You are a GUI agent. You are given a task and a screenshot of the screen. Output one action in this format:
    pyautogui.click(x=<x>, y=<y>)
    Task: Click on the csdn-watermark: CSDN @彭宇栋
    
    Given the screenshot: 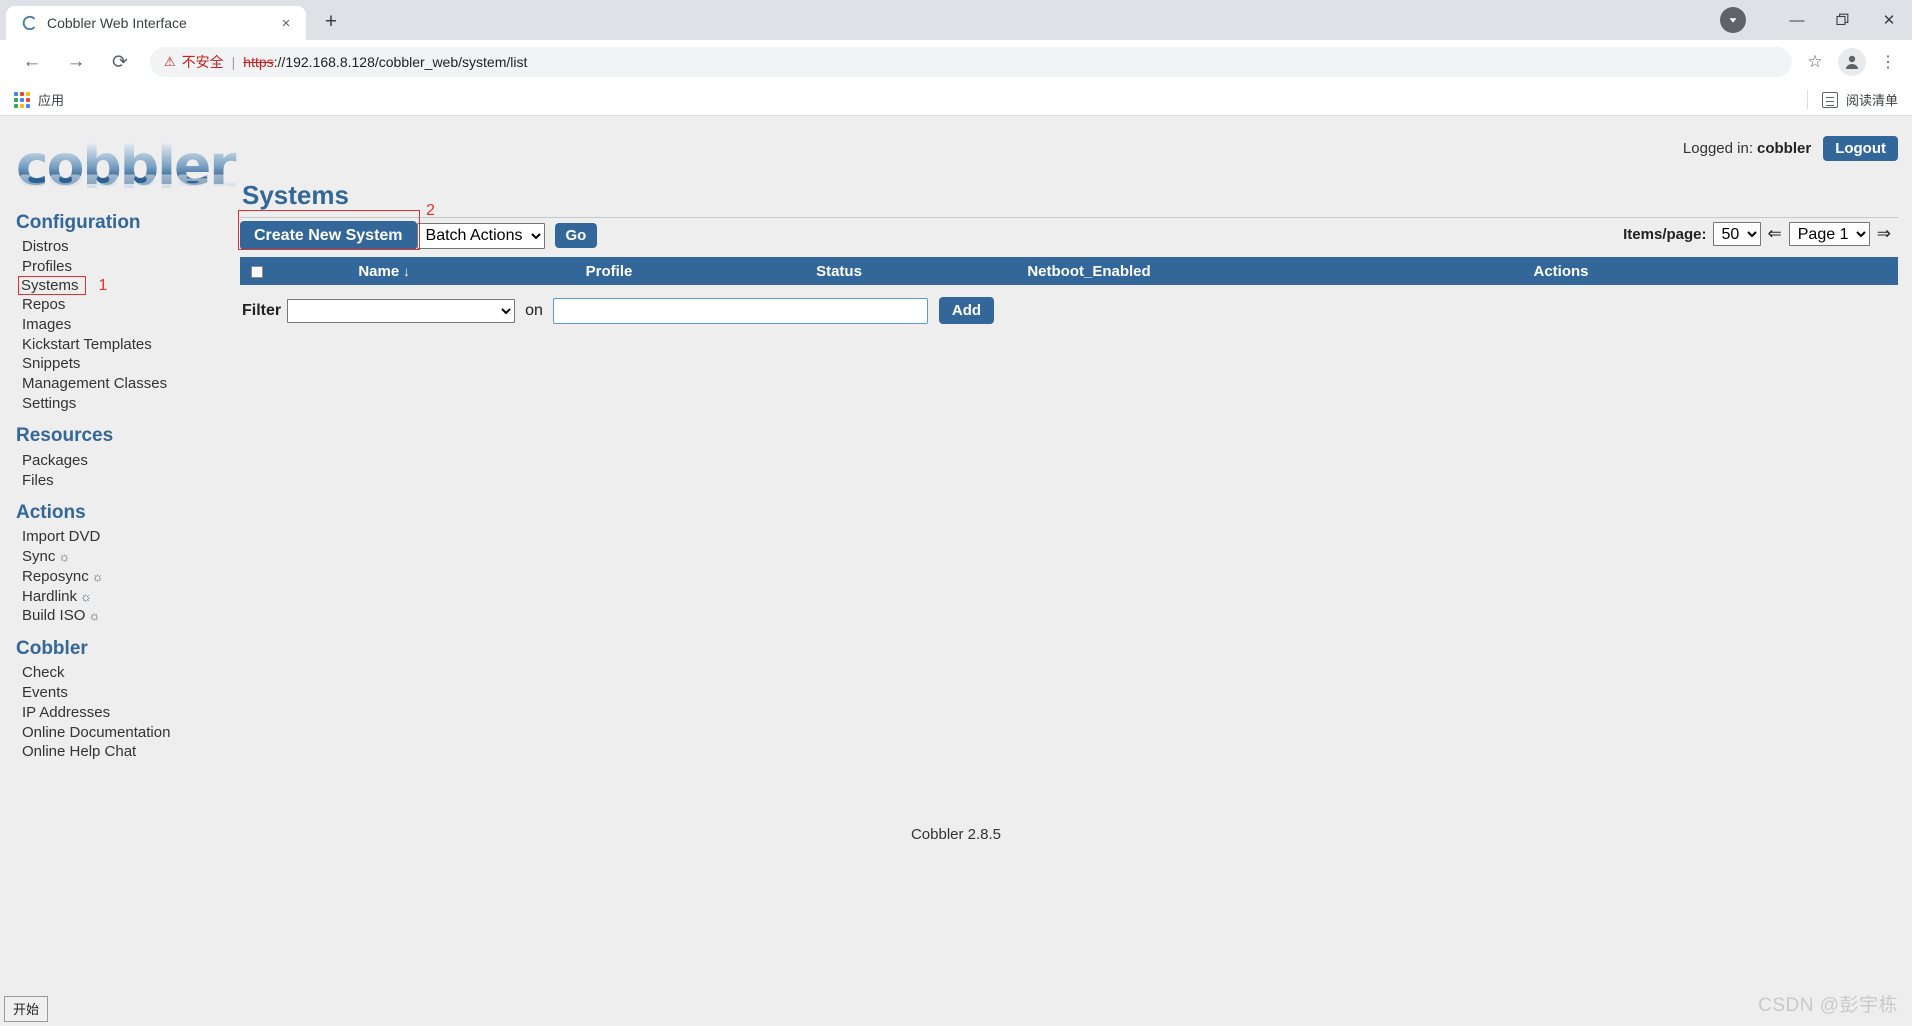 What is the action you would take?
    pyautogui.click(x=1828, y=1005)
    